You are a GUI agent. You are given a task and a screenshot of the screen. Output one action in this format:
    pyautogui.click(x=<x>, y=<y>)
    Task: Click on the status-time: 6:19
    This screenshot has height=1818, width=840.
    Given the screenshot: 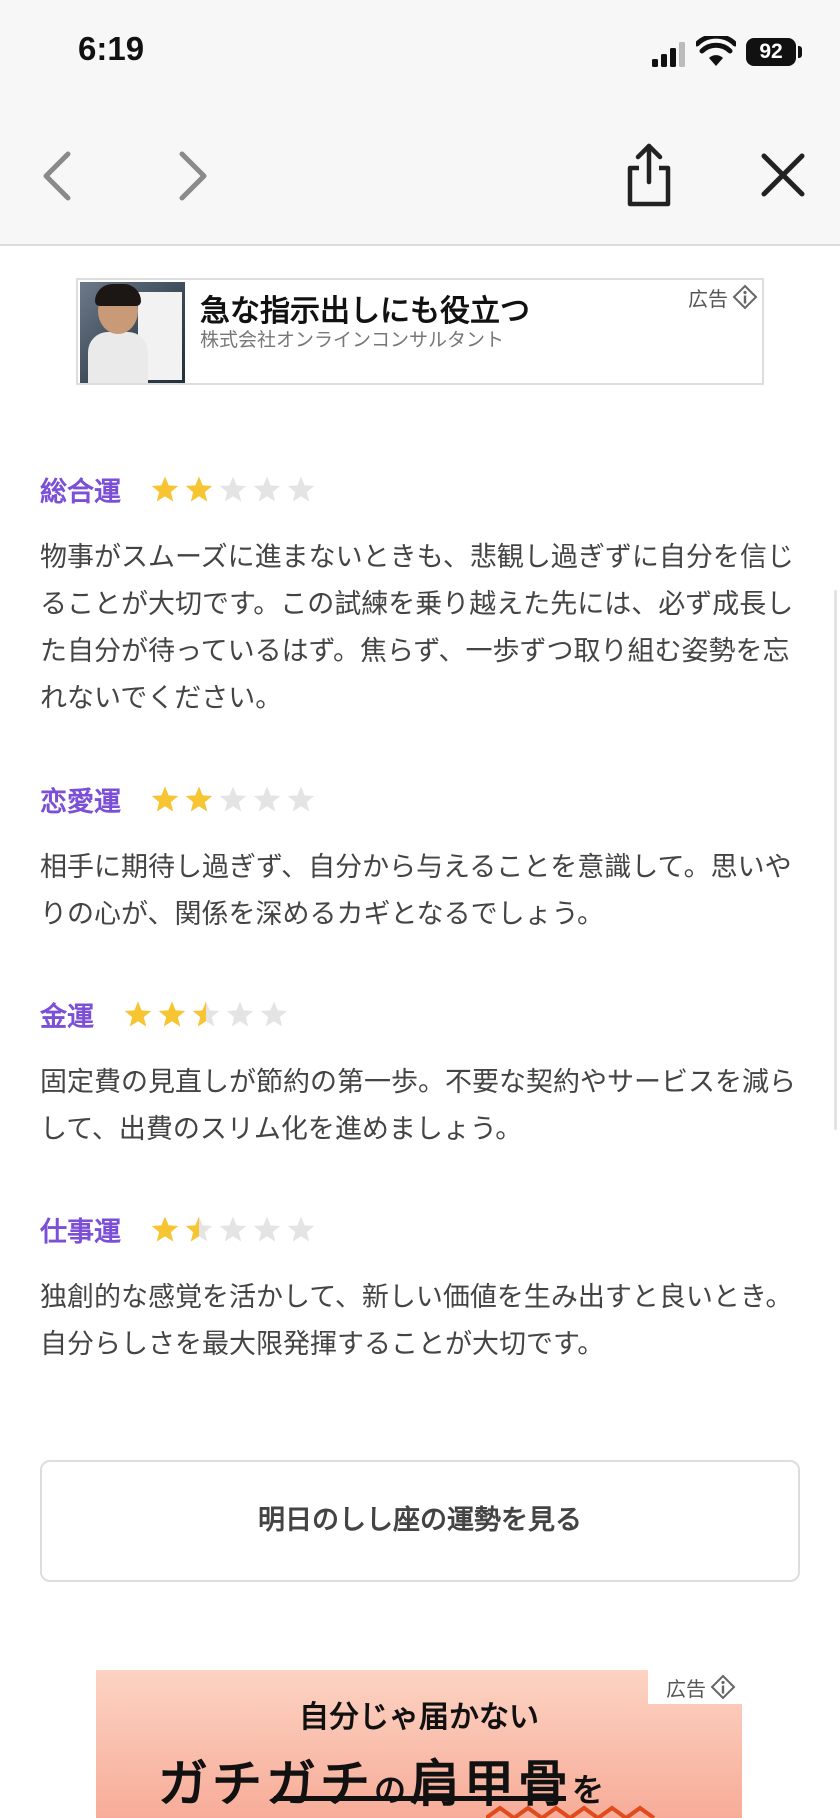 What is the action you would take?
    pyautogui.click(x=111, y=48)
    